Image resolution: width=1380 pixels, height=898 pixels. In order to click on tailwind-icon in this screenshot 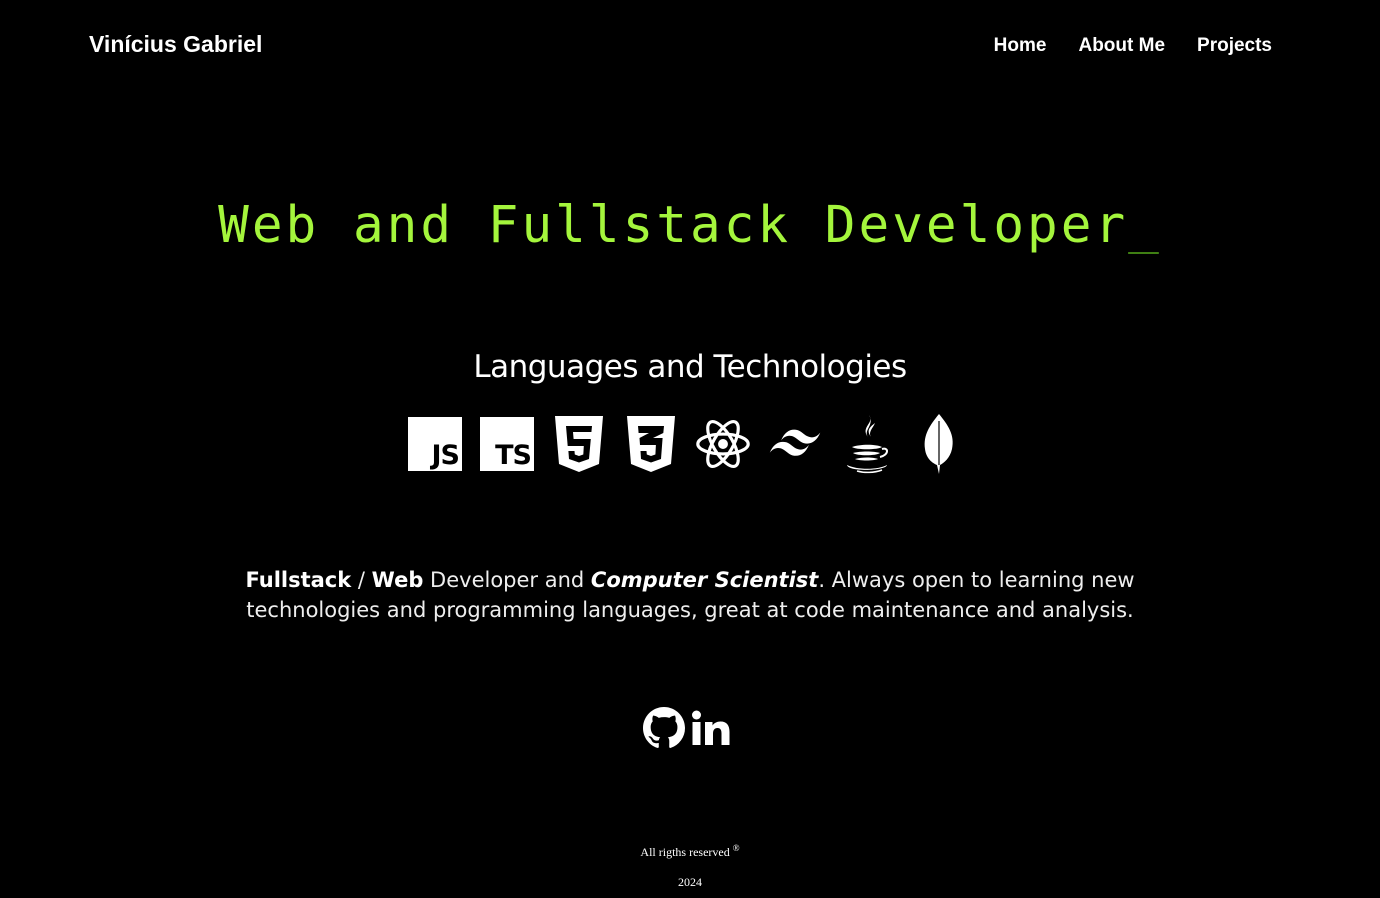, I will do `click(795, 444)`.